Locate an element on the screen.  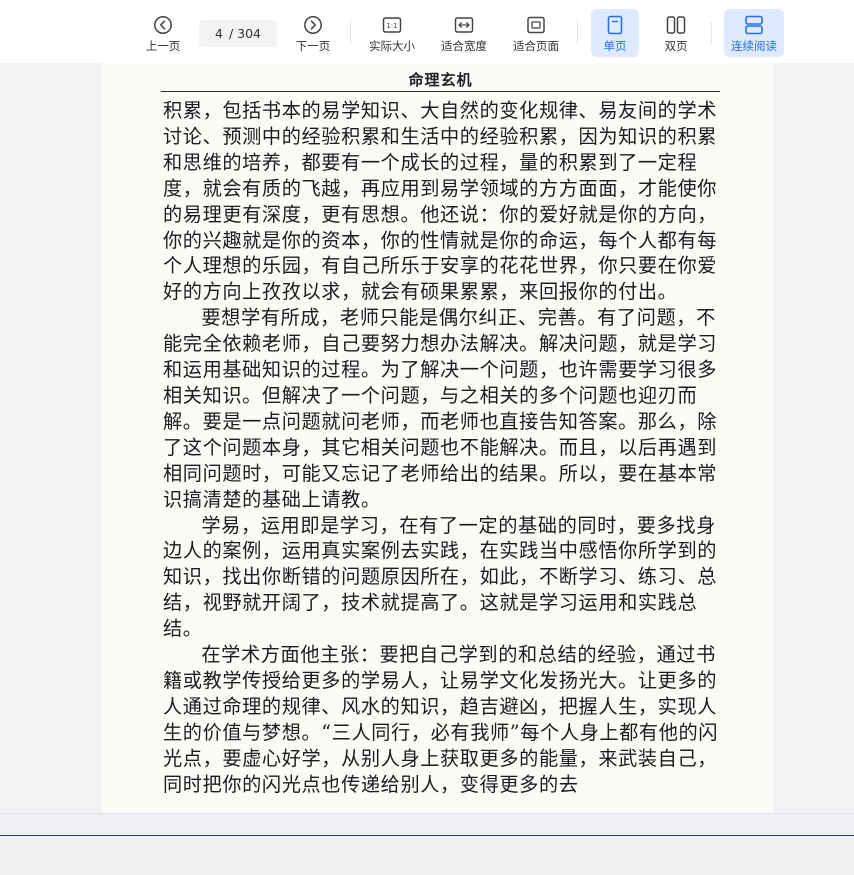
single-page-icon is located at coordinates (615, 25).